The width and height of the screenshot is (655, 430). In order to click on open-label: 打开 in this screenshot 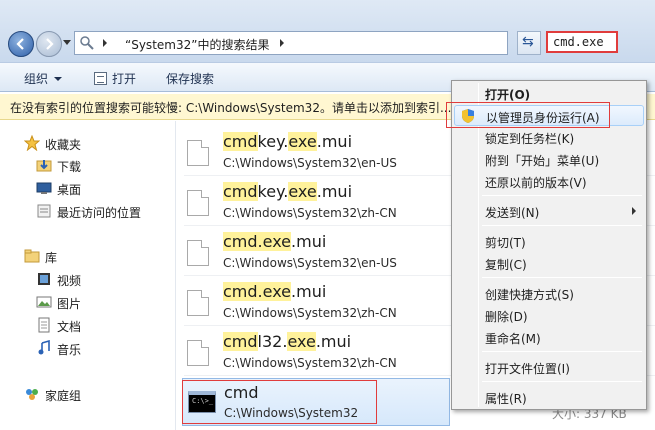, I will do `click(124, 79)`.